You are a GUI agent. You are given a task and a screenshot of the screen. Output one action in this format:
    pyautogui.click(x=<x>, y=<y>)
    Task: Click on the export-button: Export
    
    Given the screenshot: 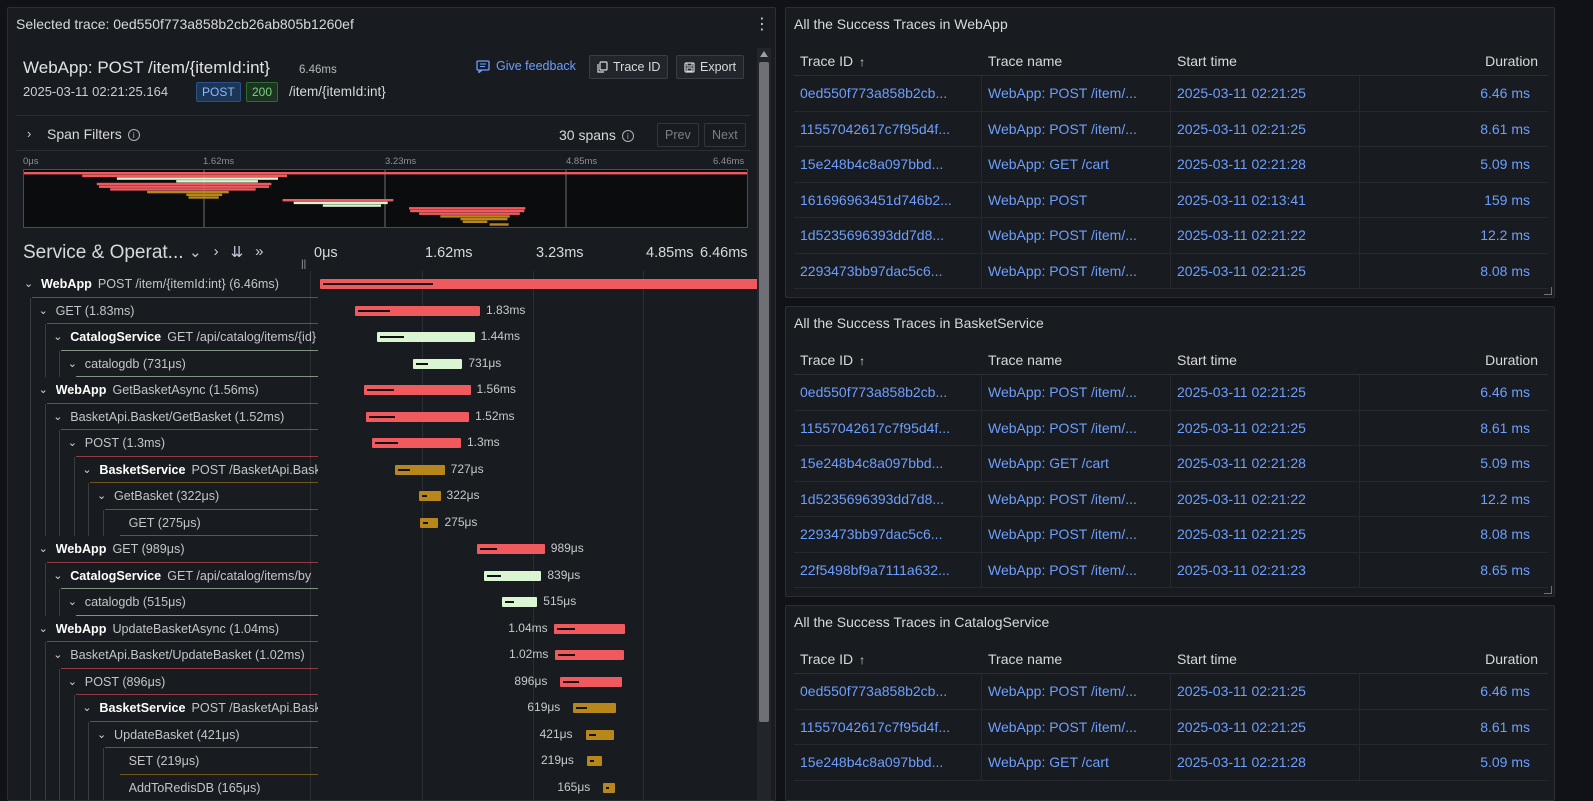 What is the action you would take?
    pyautogui.click(x=710, y=67)
    